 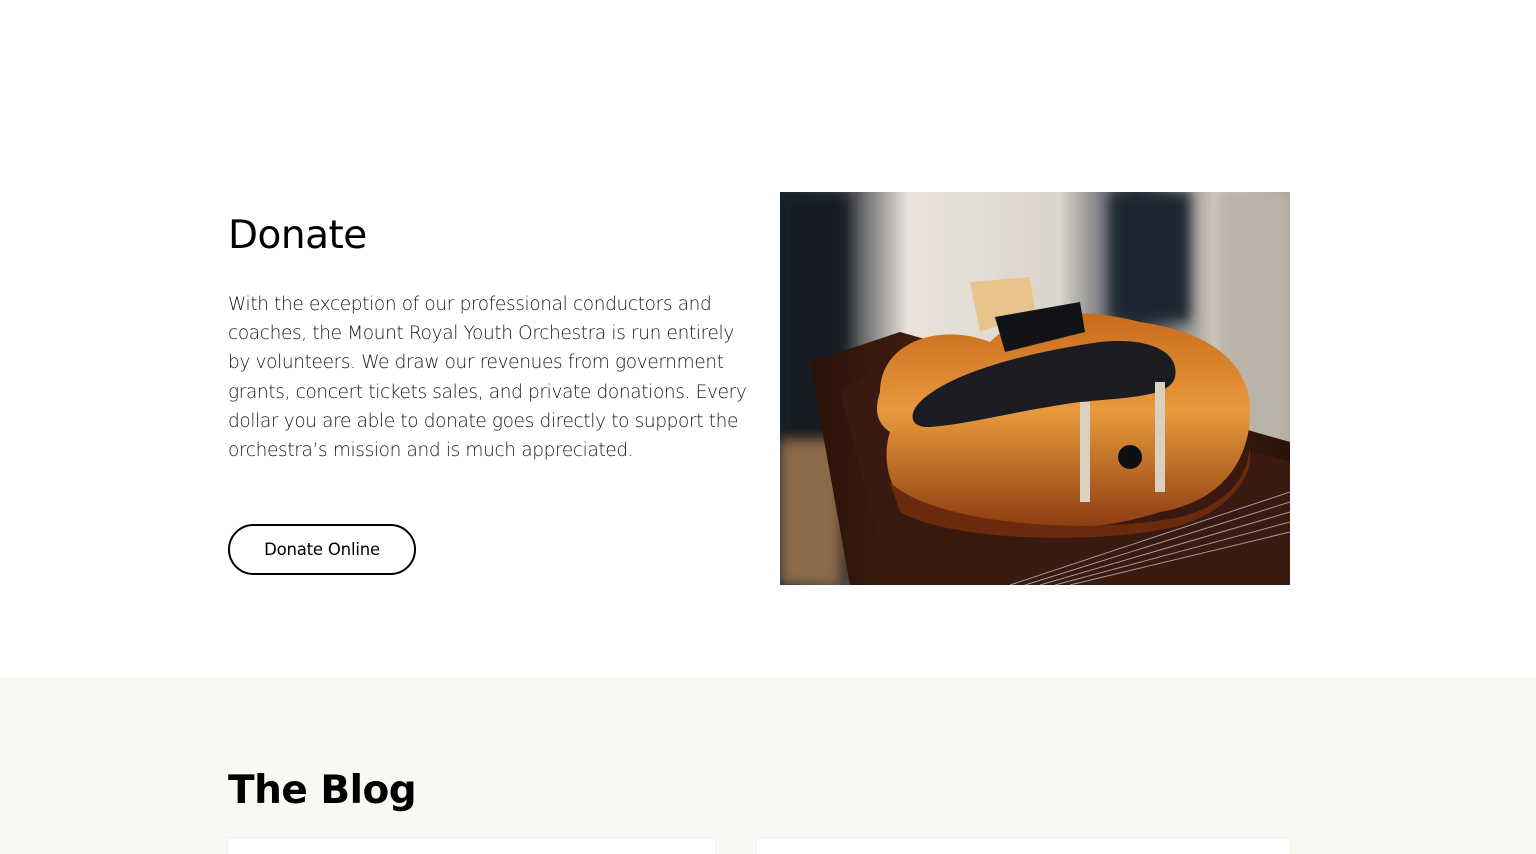 What do you see at coordinates (322, 549) in the screenshot?
I see `donate-online-button: Donate Online` at bounding box center [322, 549].